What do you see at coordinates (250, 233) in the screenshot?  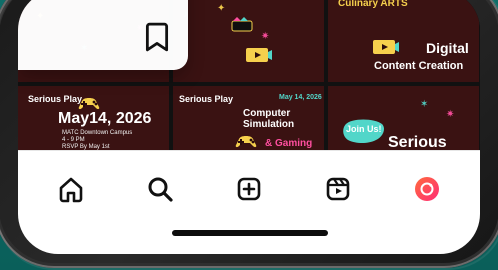 I see `home-indicator` at bounding box center [250, 233].